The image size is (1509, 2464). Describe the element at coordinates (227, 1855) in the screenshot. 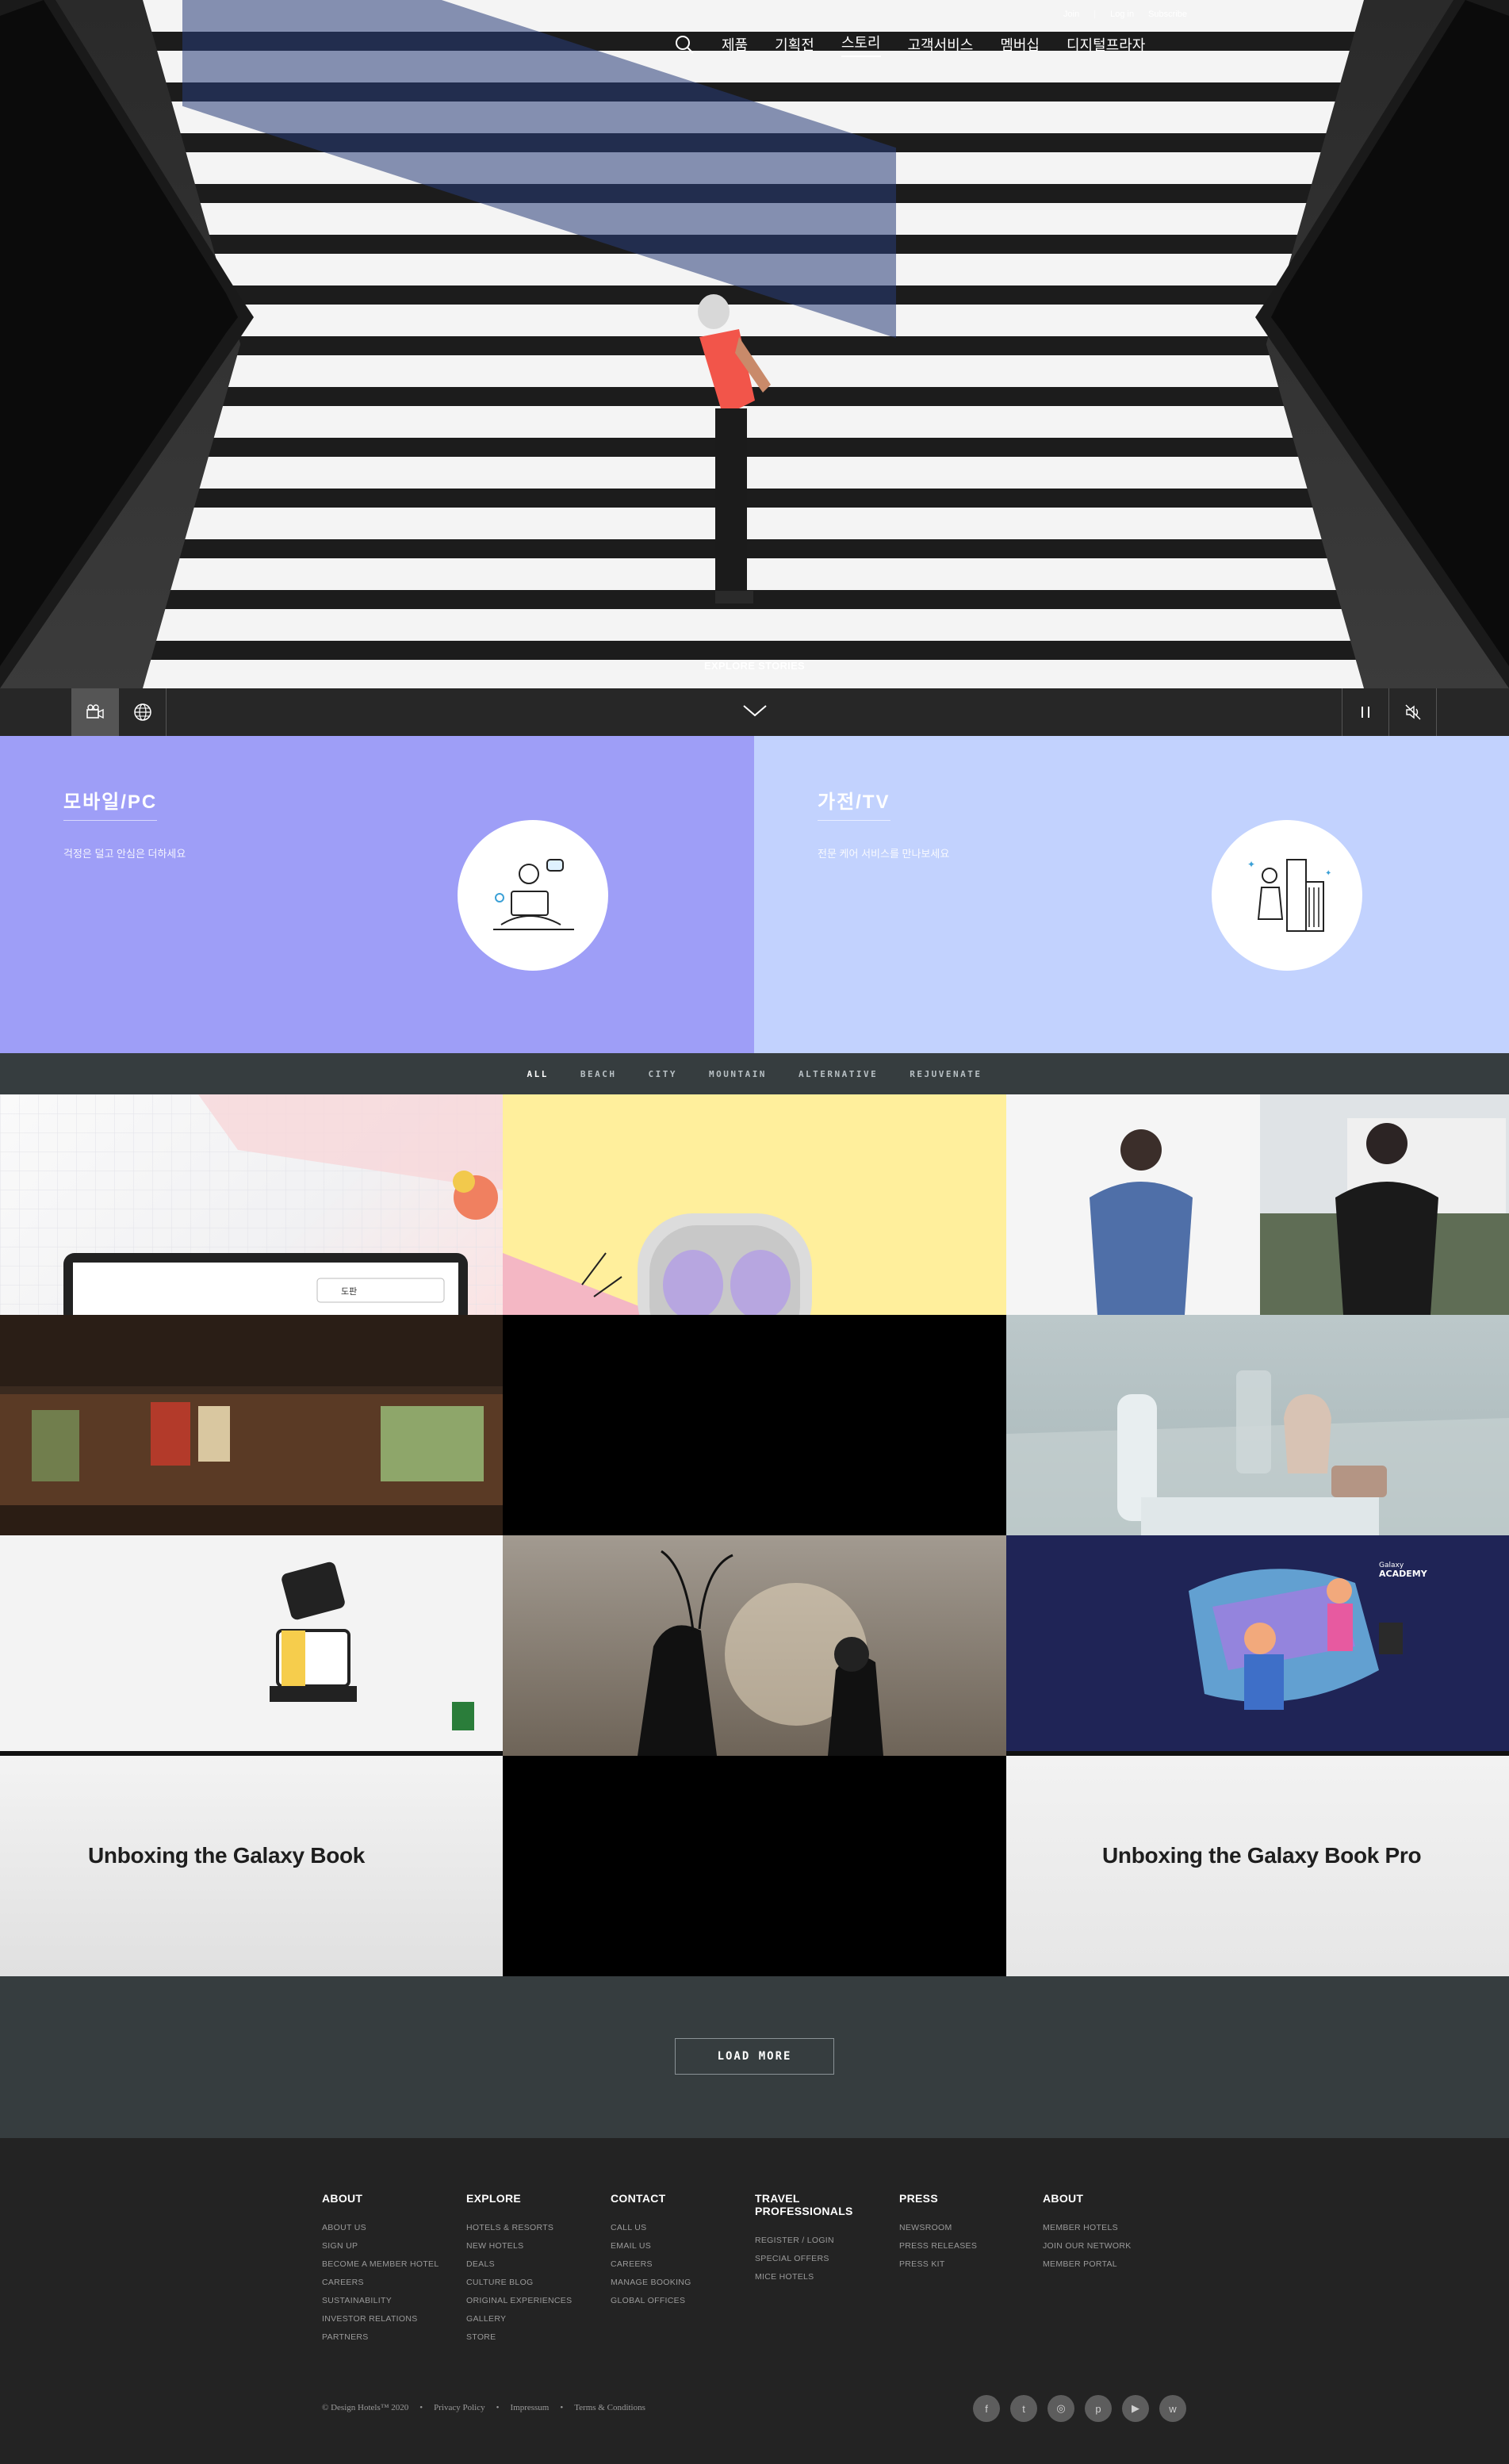

I see `tile-caption: Unboxing the Galaxy Book` at that location.